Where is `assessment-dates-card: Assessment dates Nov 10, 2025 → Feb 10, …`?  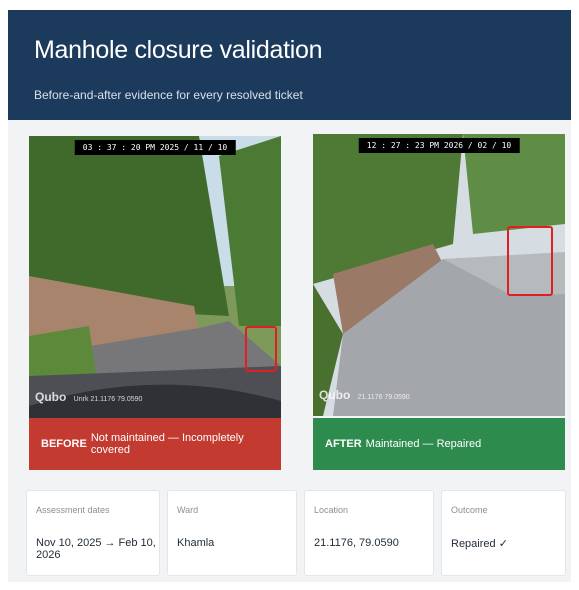 assessment-dates-card: Assessment dates Nov 10, 2025 → Feb 10, … is located at coordinates (93, 533).